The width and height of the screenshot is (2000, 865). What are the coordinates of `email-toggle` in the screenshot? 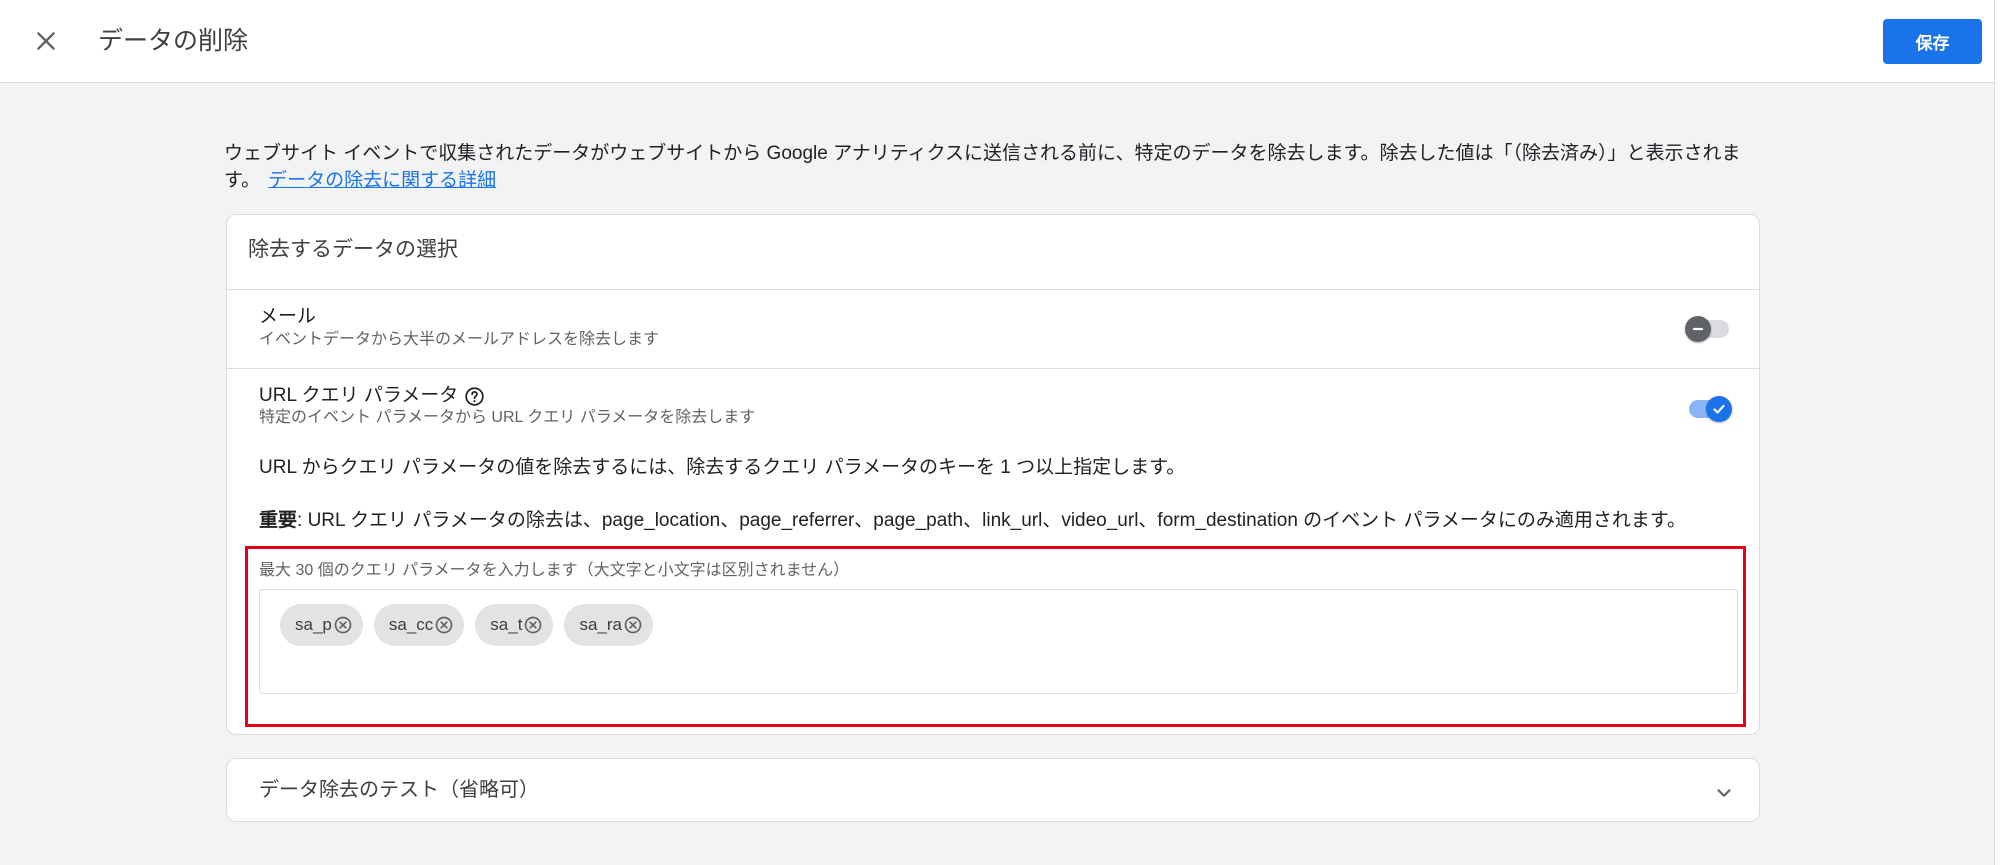 It's located at (1708, 329).